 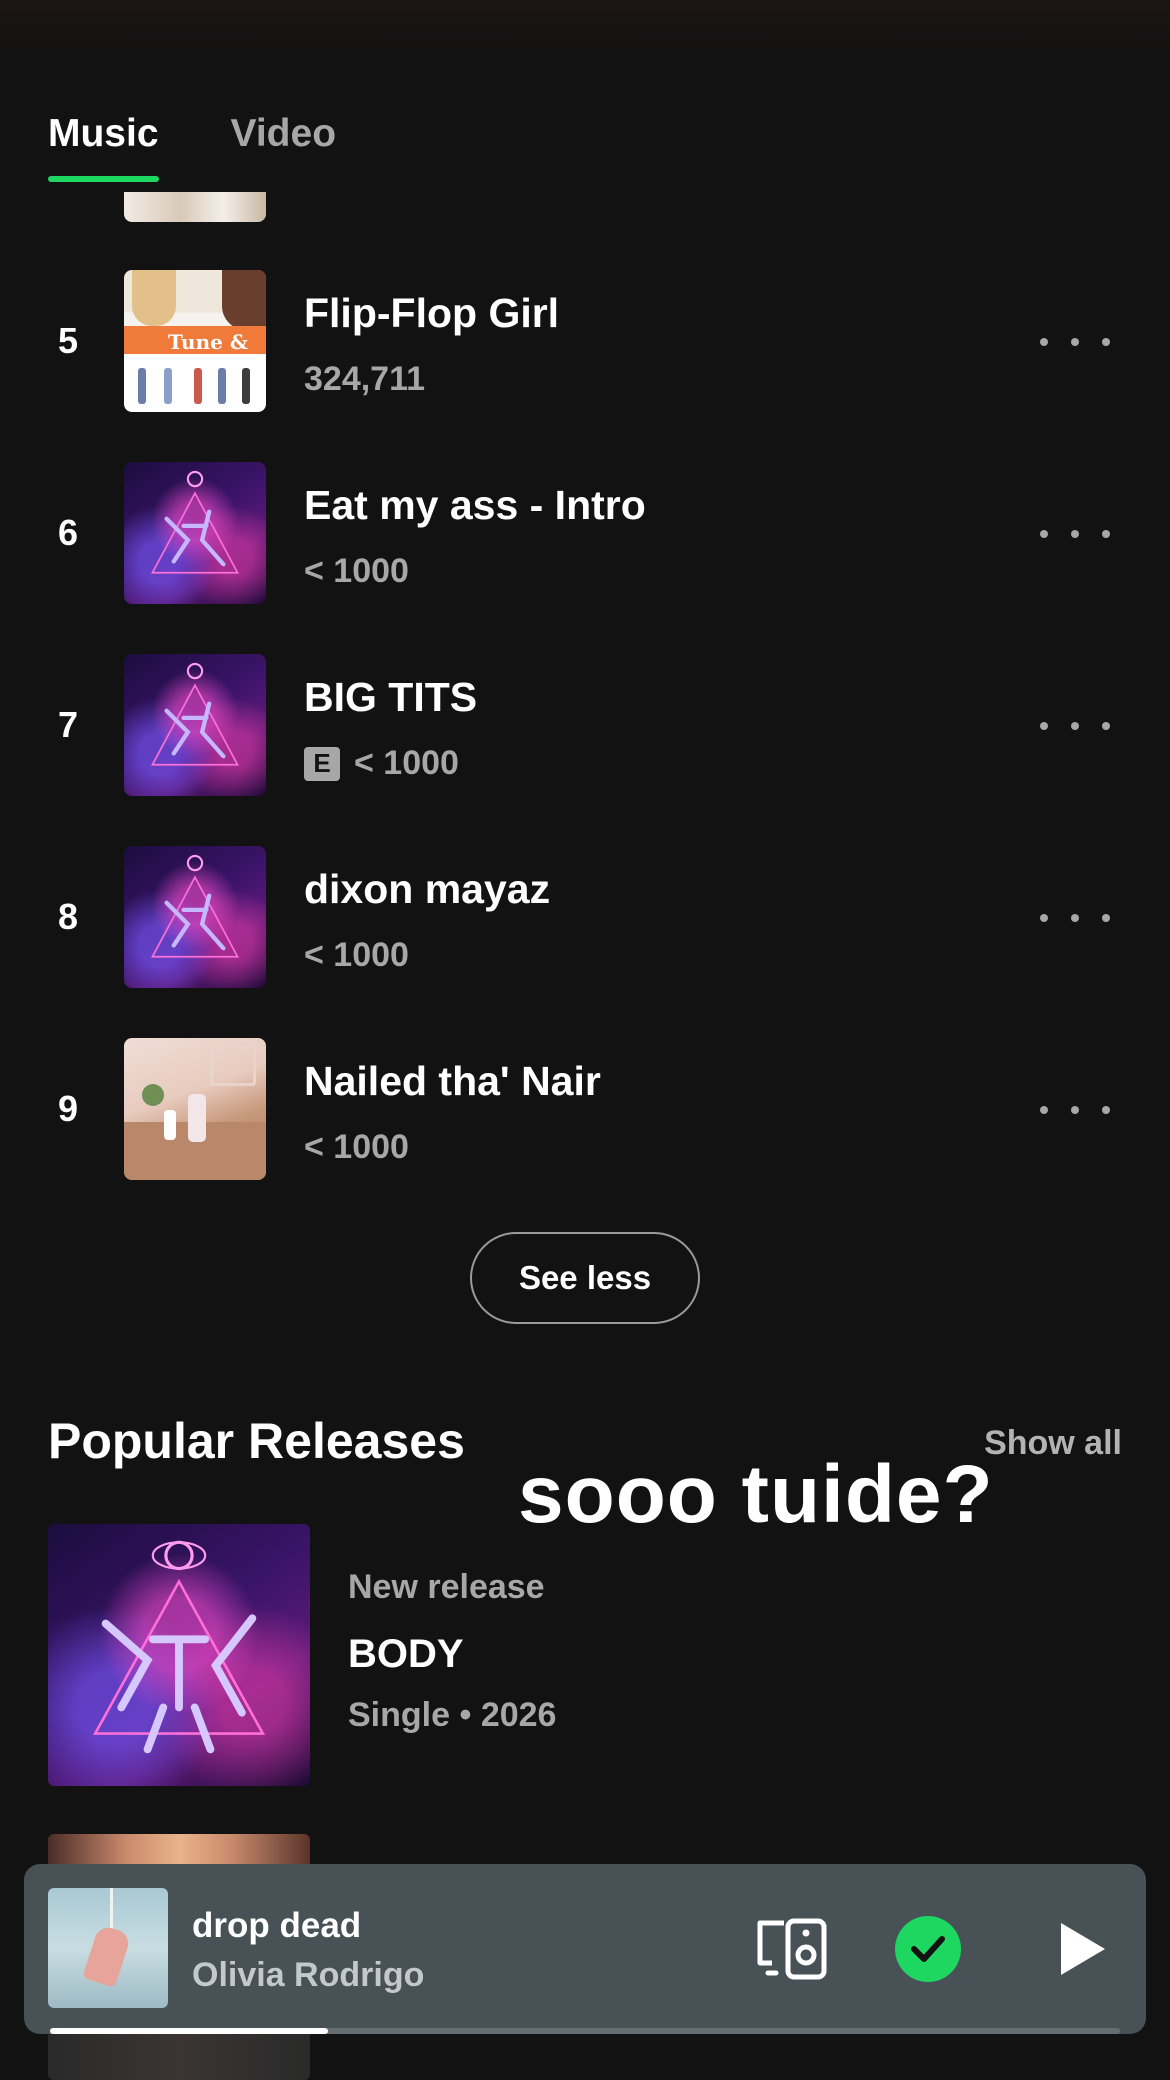 I want to click on track-row: 9 Nailed tha' Nair < 1000, so click(x=585, y=1110).